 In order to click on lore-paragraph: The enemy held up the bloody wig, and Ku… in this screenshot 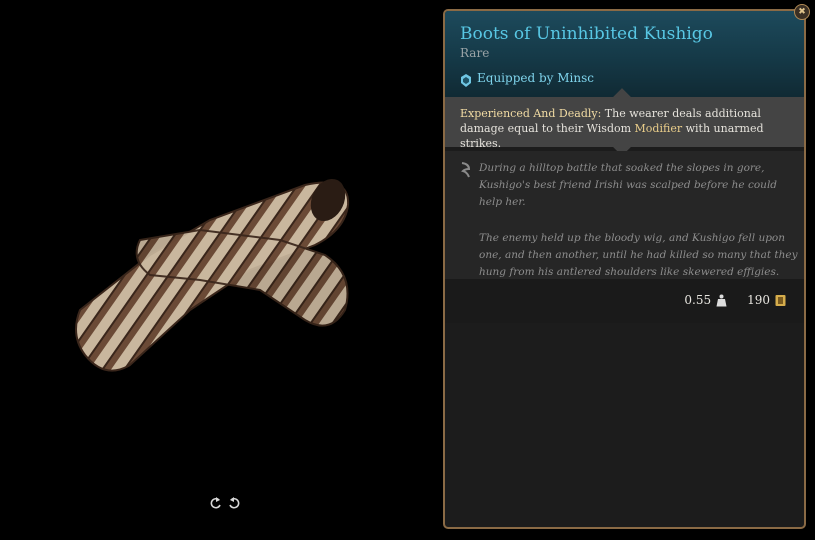, I will do `click(638, 255)`.